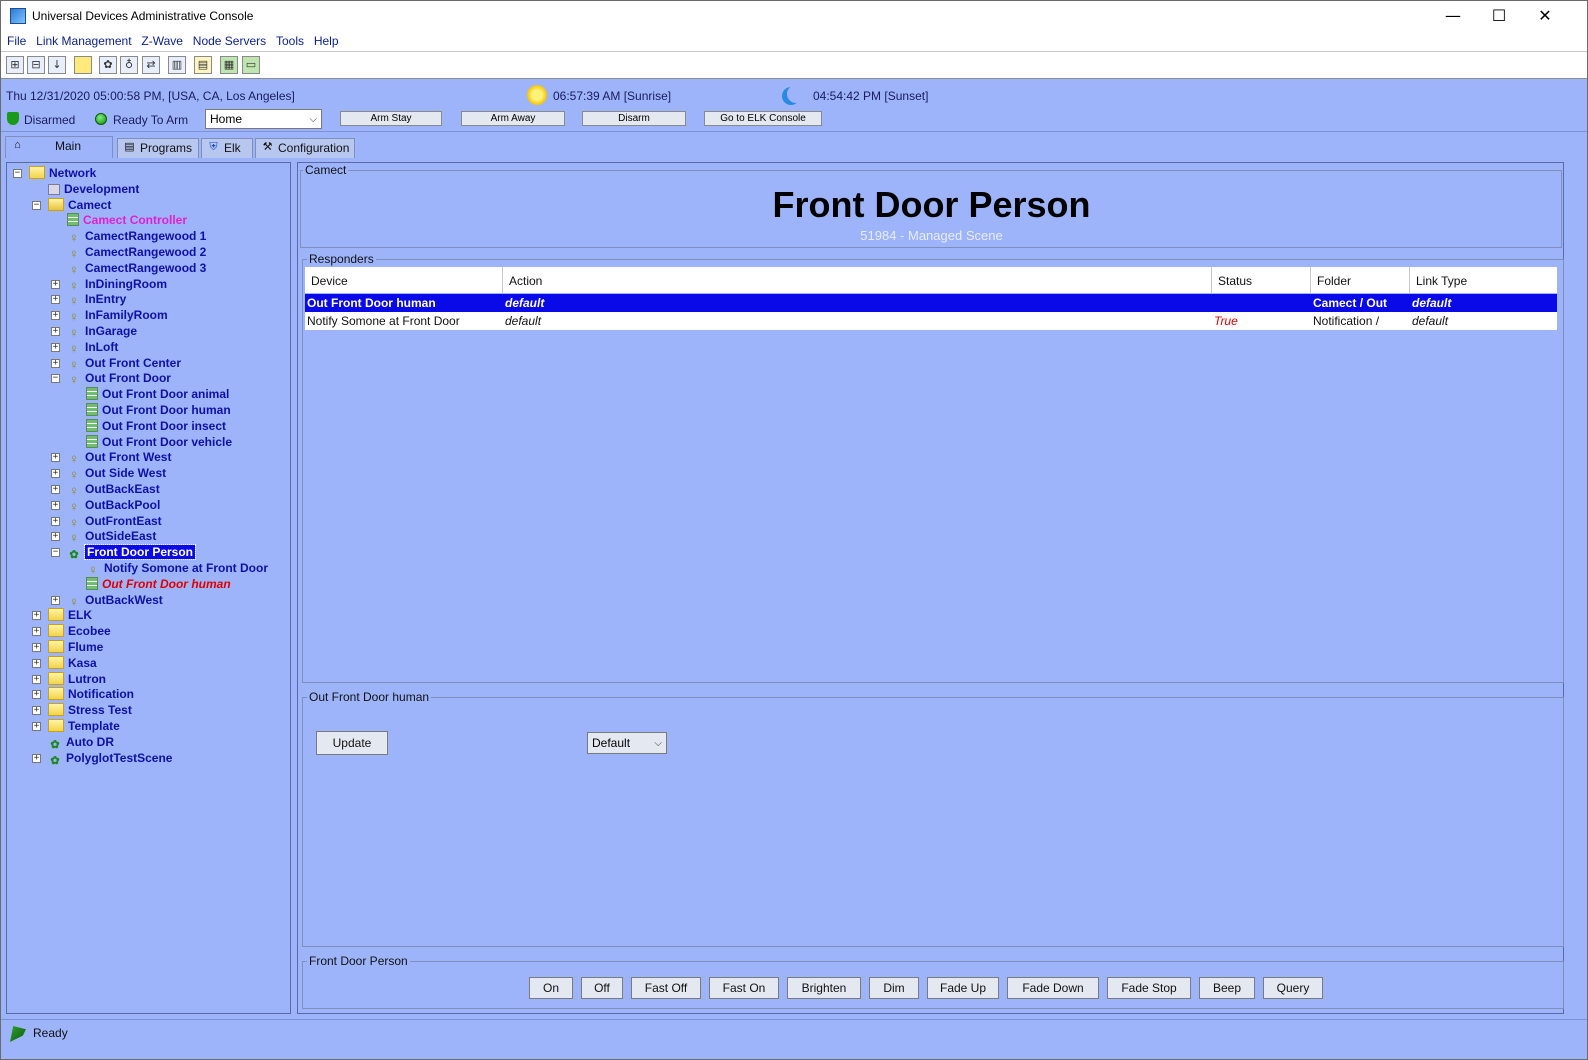  I want to click on tree-item-auto-dr: ✿ Auto DR, so click(81, 742).